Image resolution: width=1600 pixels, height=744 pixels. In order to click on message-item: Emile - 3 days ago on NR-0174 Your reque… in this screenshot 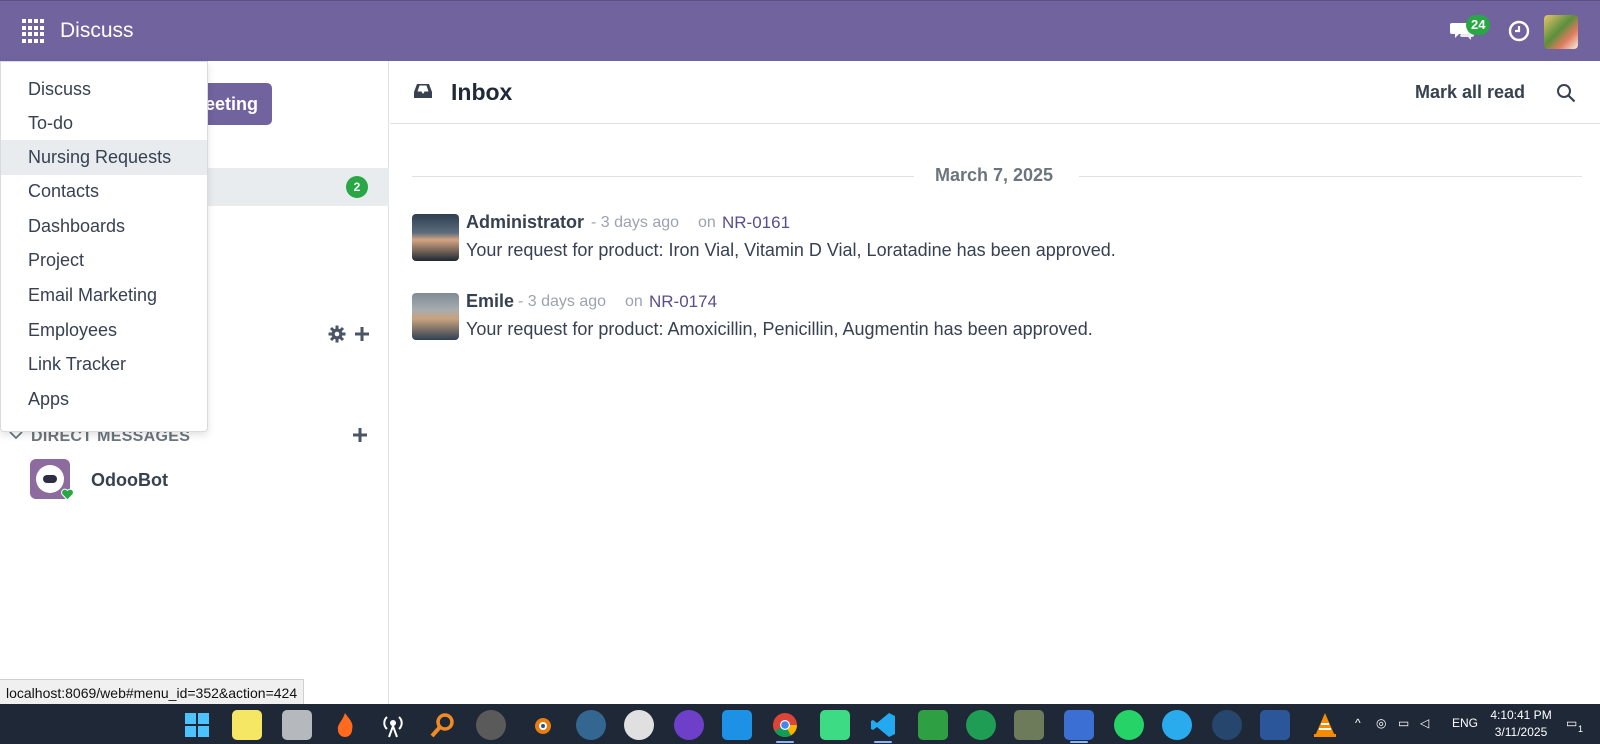, I will do `click(997, 319)`.